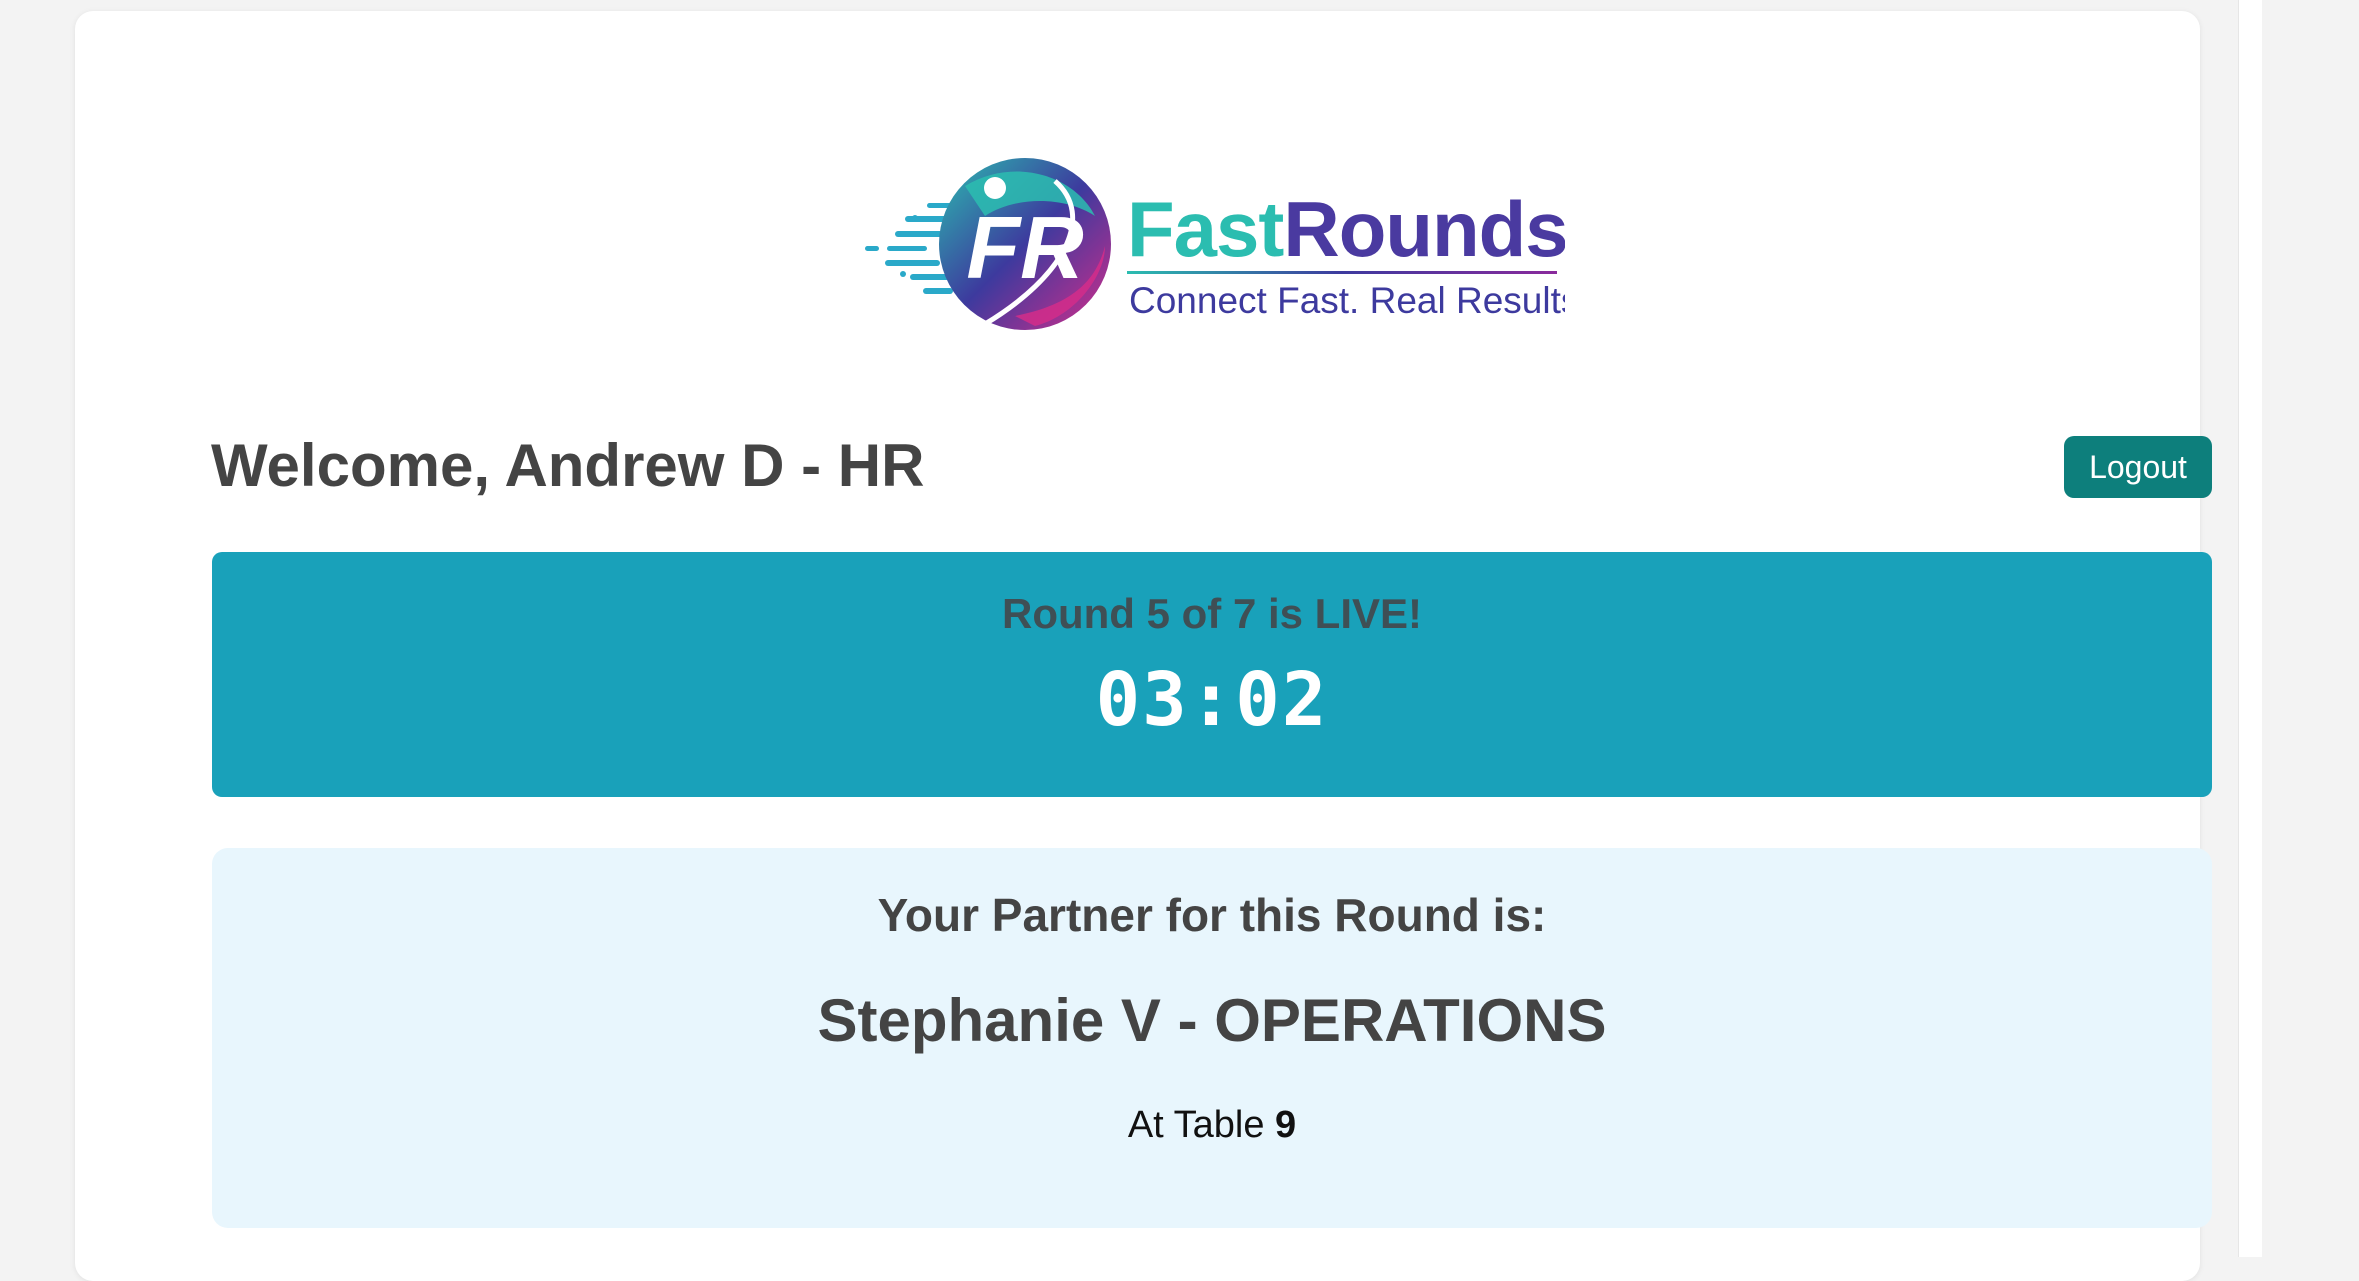 The image size is (2359, 1281). I want to click on partner-heading: Your Partner for this Round is:, so click(1212, 915).